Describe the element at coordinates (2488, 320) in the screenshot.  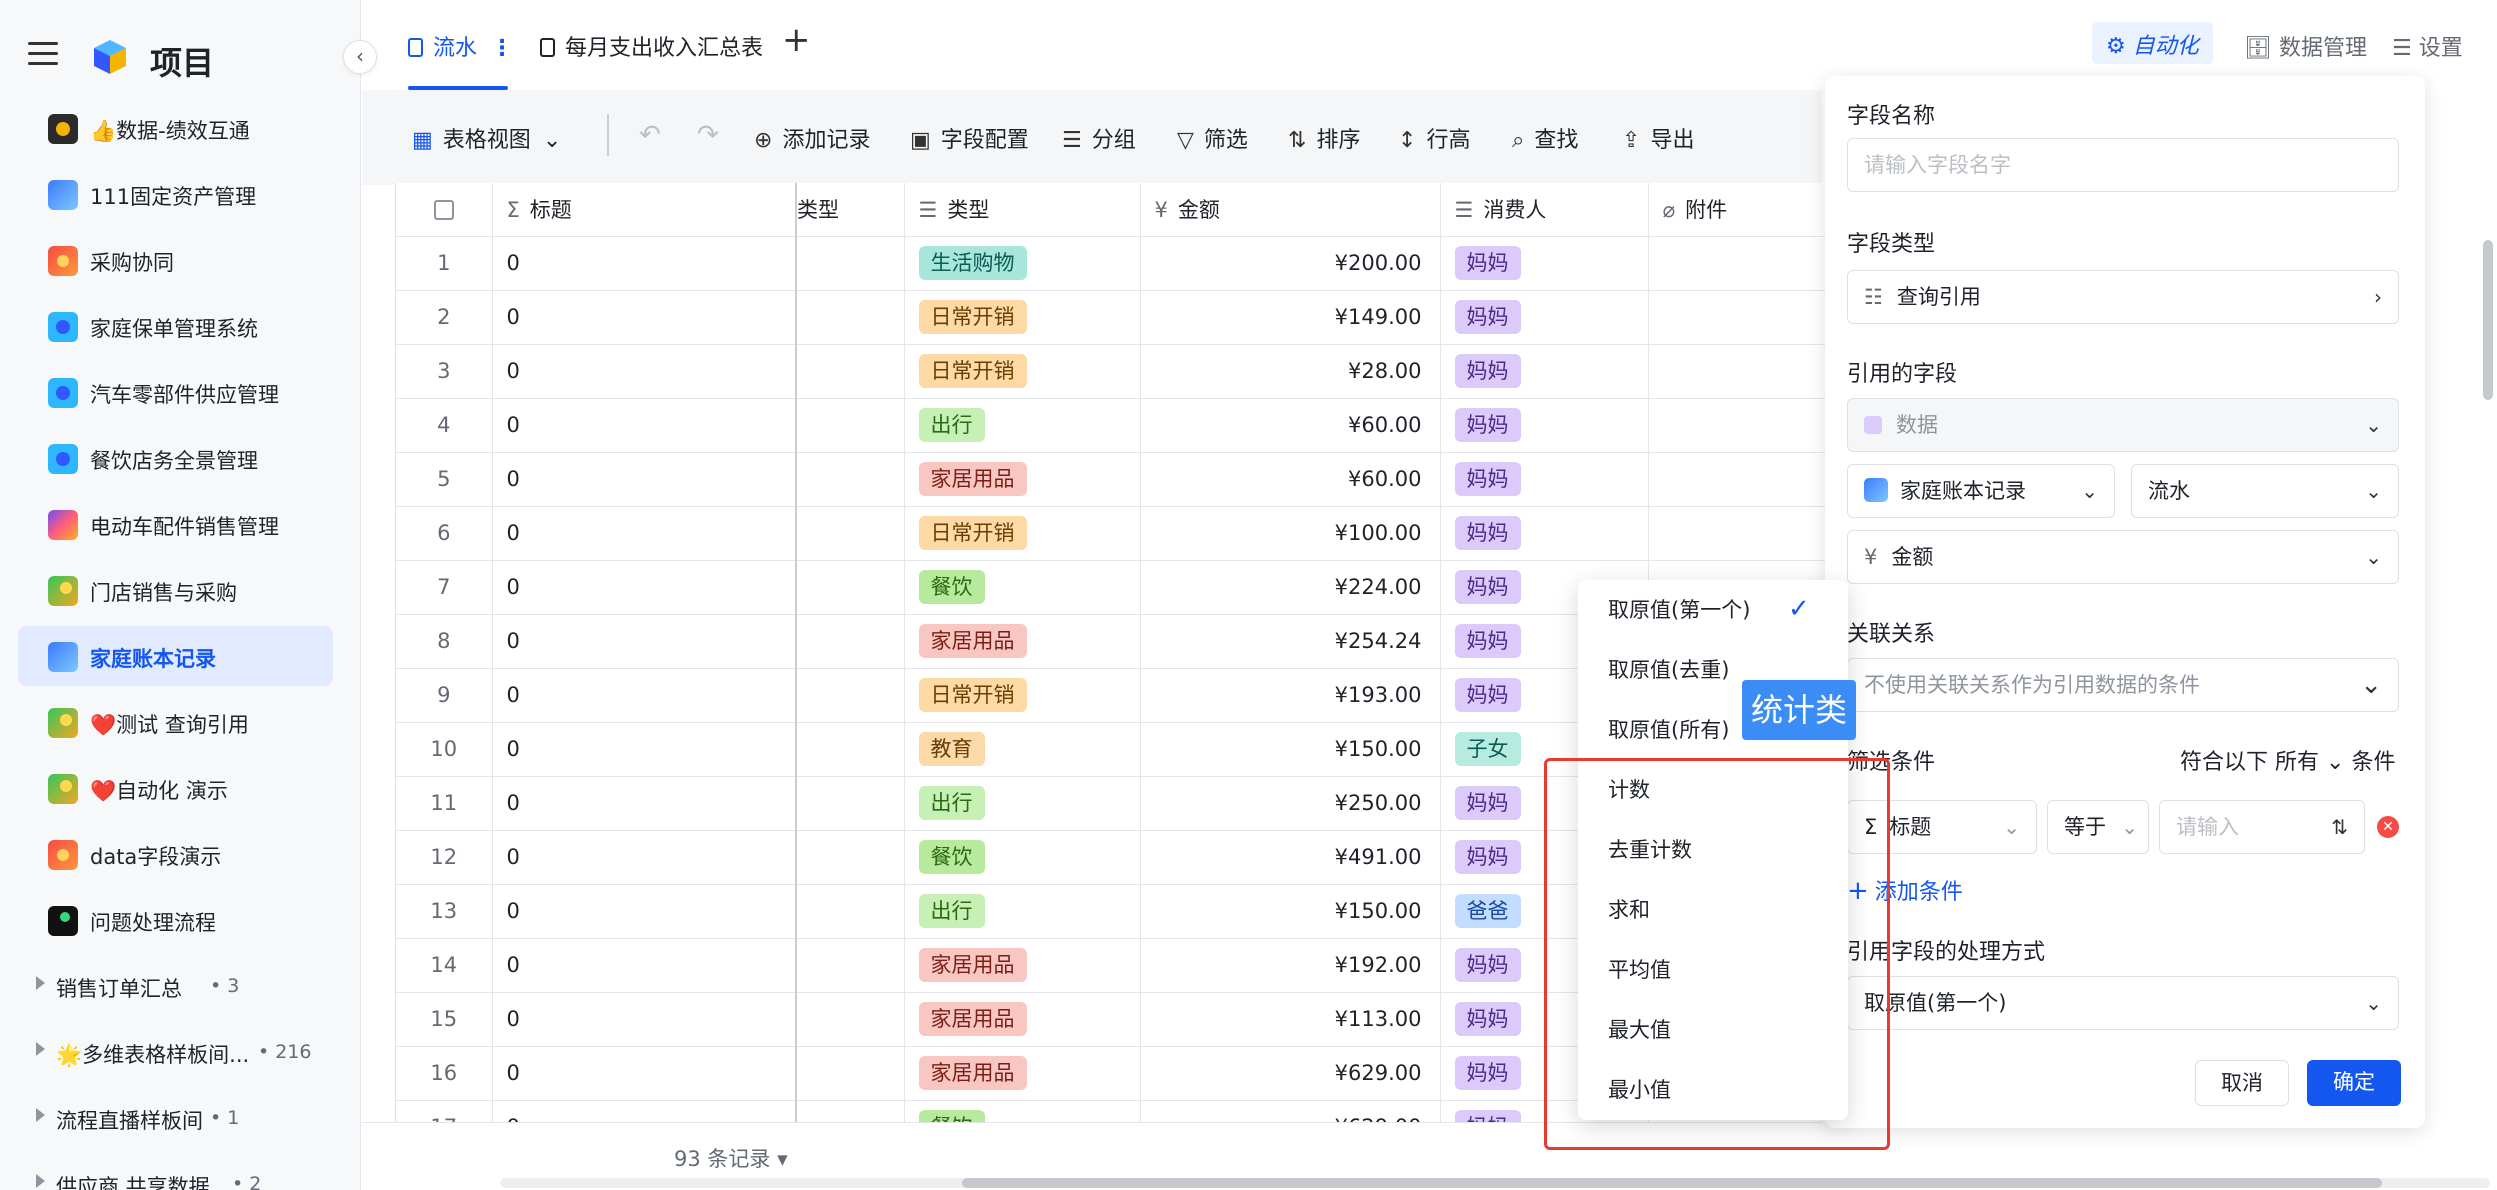
I see `vertical-scrollbar` at that location.